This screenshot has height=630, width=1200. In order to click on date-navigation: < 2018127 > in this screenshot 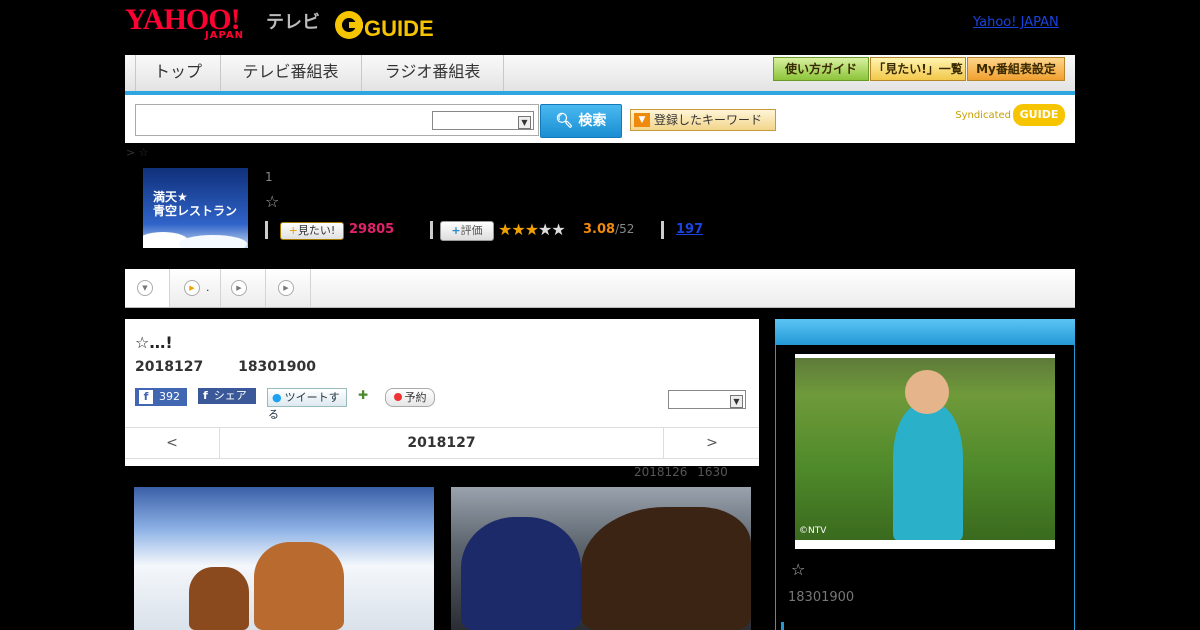, I will do `click(442, 443)`.